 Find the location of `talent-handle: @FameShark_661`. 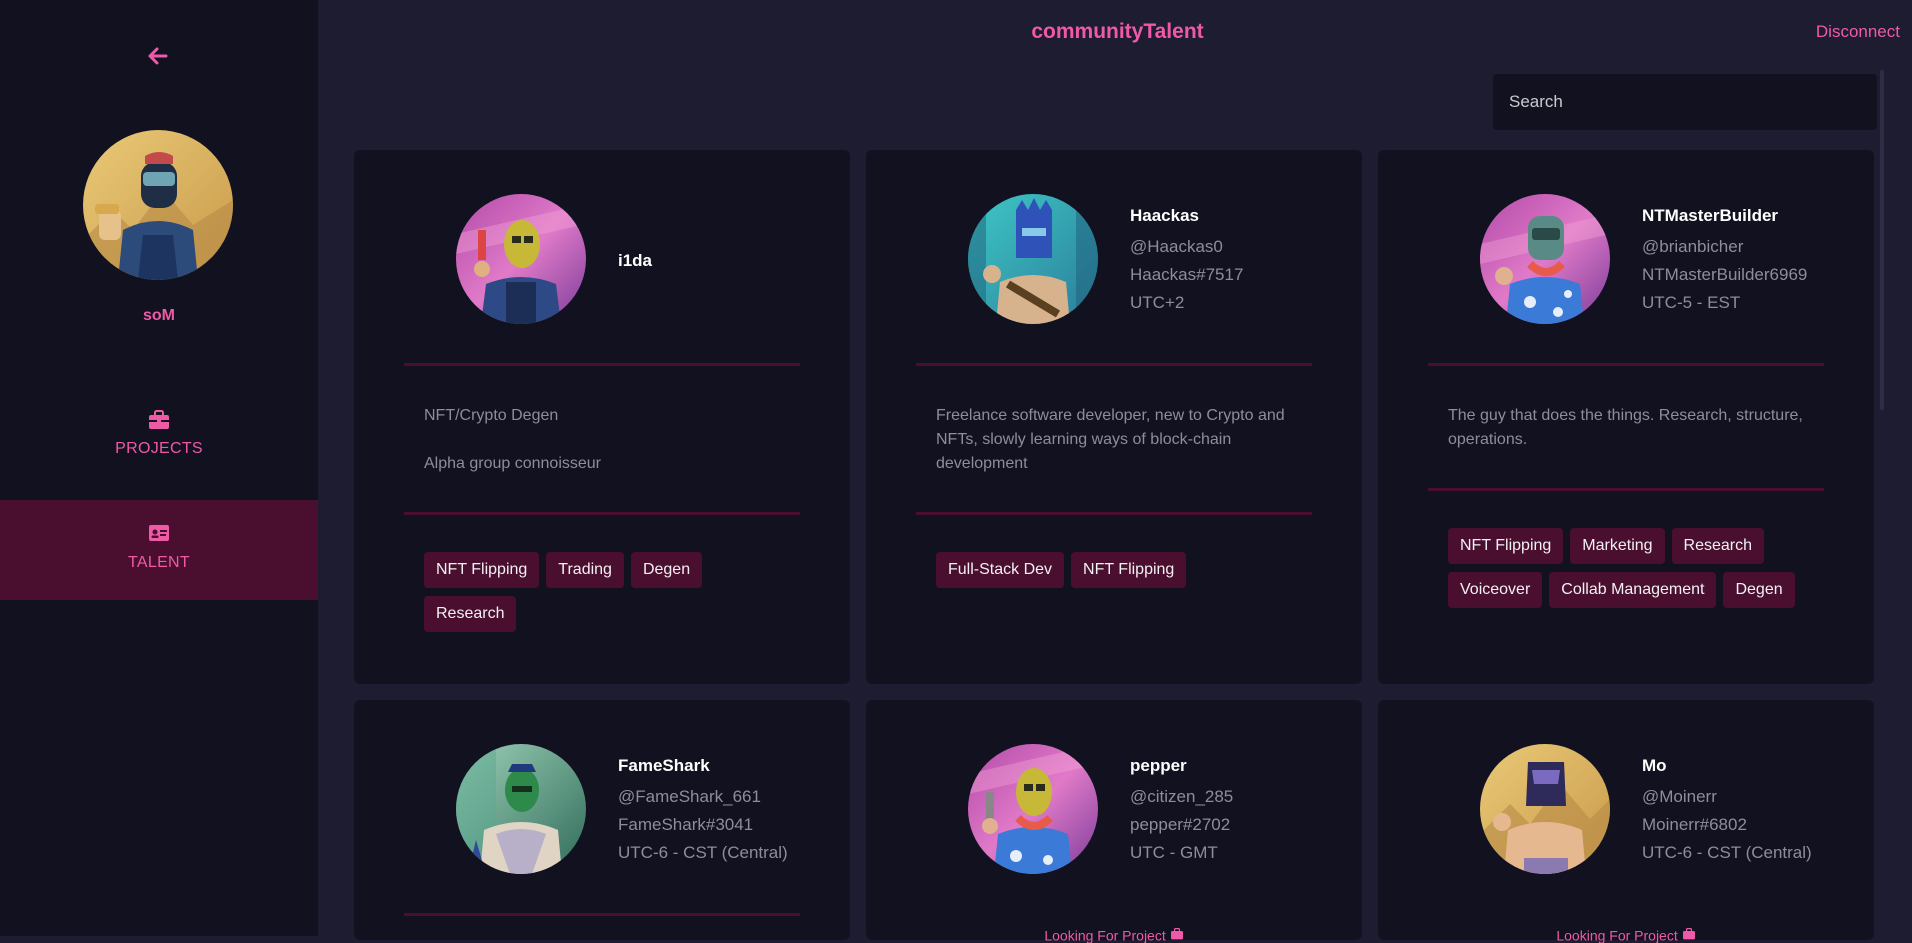

talent-handle: @FameShark_661 is located at coordinates (689, 796).